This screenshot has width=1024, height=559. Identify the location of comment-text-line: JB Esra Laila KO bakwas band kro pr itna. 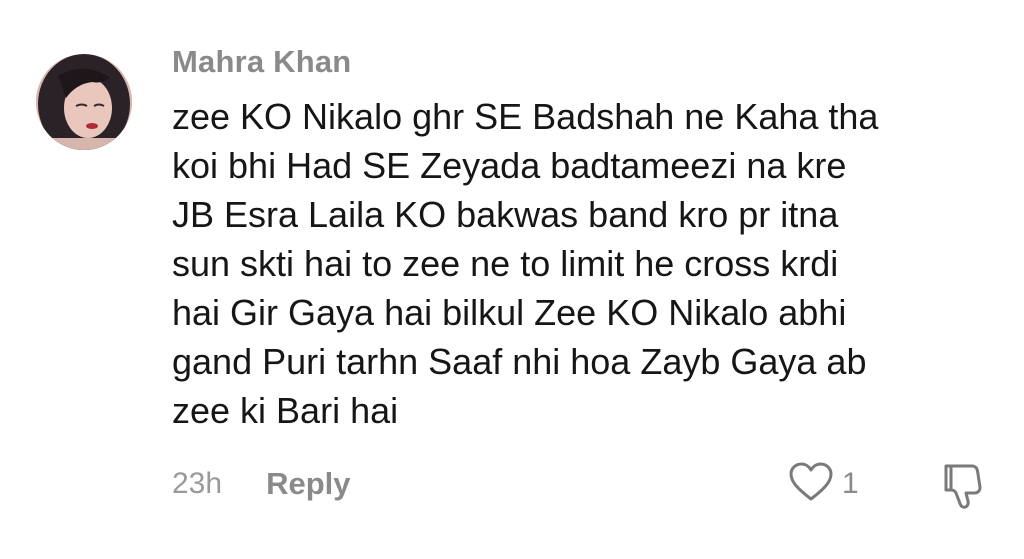
(505, 214).